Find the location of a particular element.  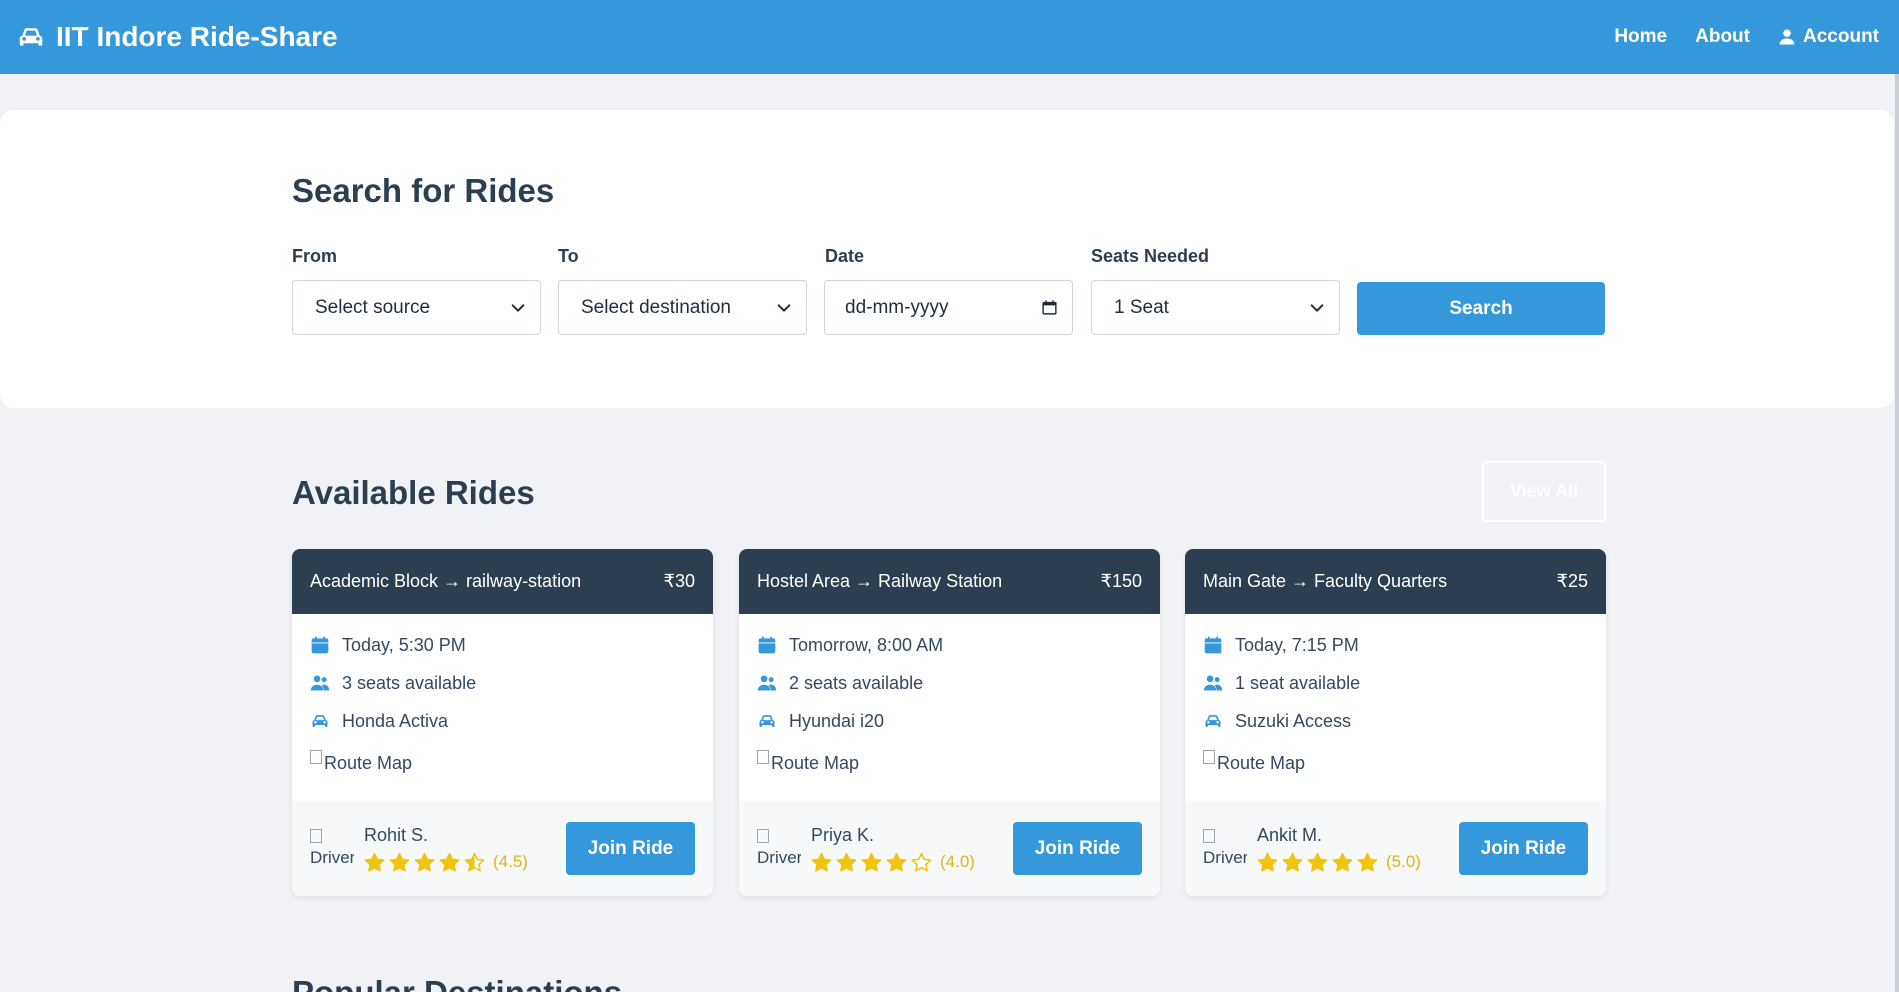

driver-name: Ankit M. is located at coordinates (1290, 834).